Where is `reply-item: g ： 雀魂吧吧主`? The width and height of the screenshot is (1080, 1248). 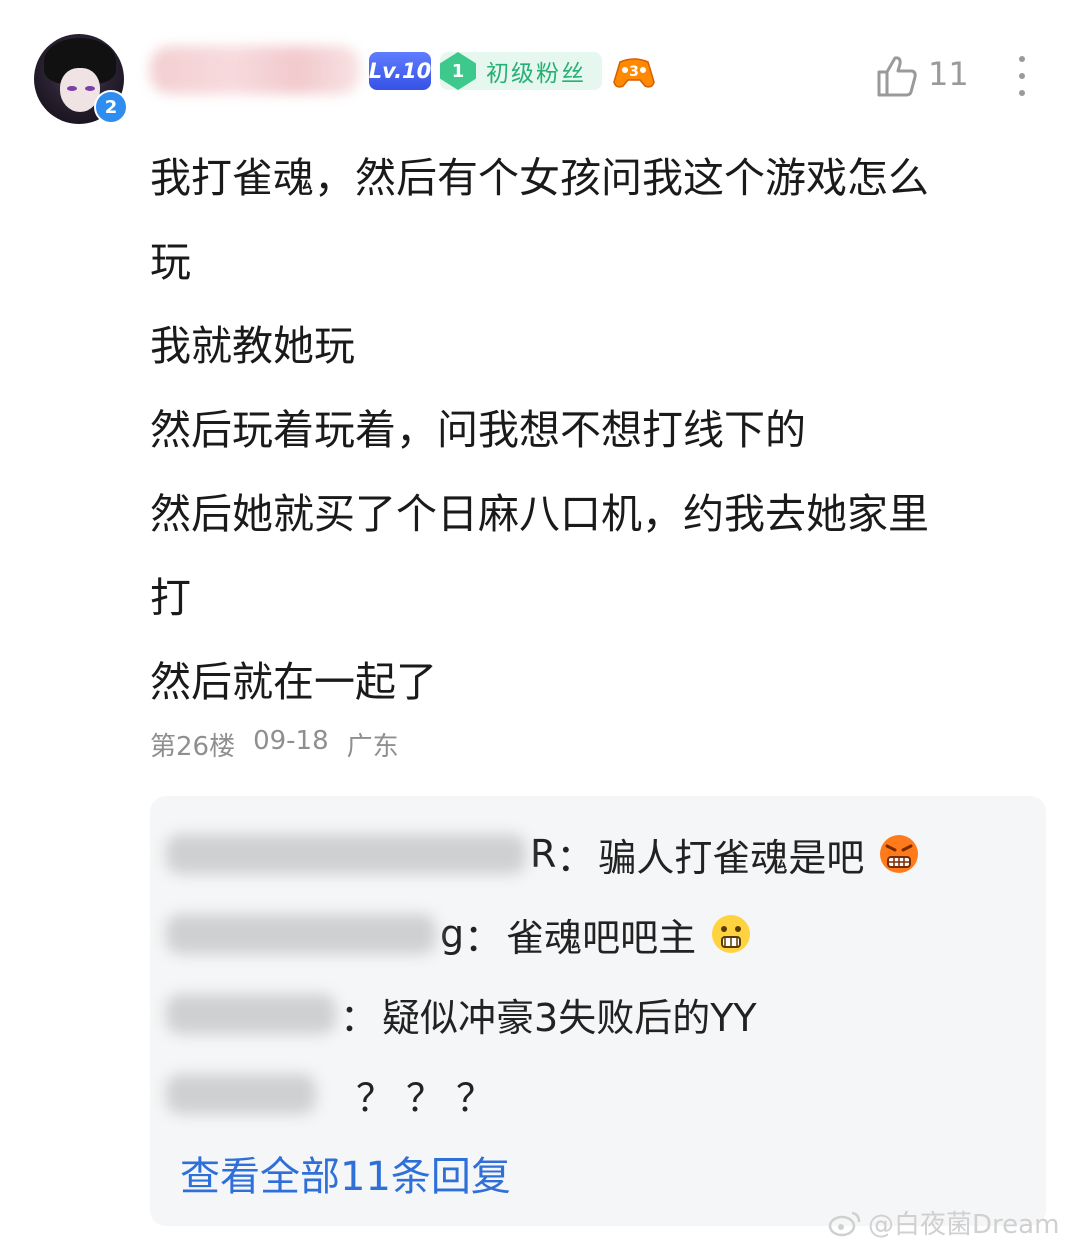
reply-item: g ： 雀魂吧吧主 is located at coordinates (459, 934).